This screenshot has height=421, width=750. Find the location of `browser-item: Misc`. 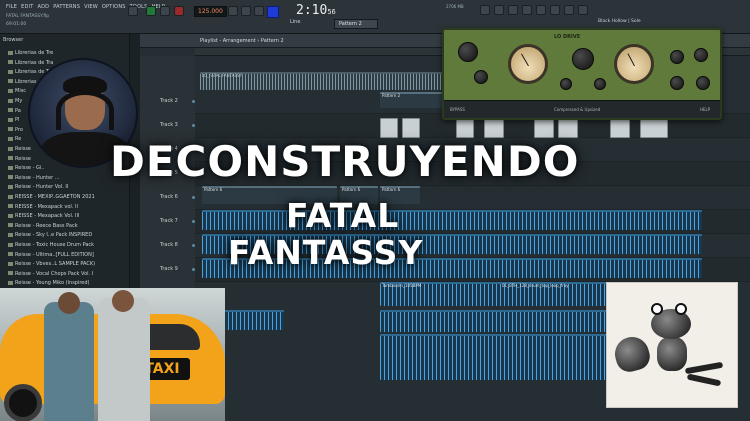

browser-item: Misc is located at coordinates (17, 91).